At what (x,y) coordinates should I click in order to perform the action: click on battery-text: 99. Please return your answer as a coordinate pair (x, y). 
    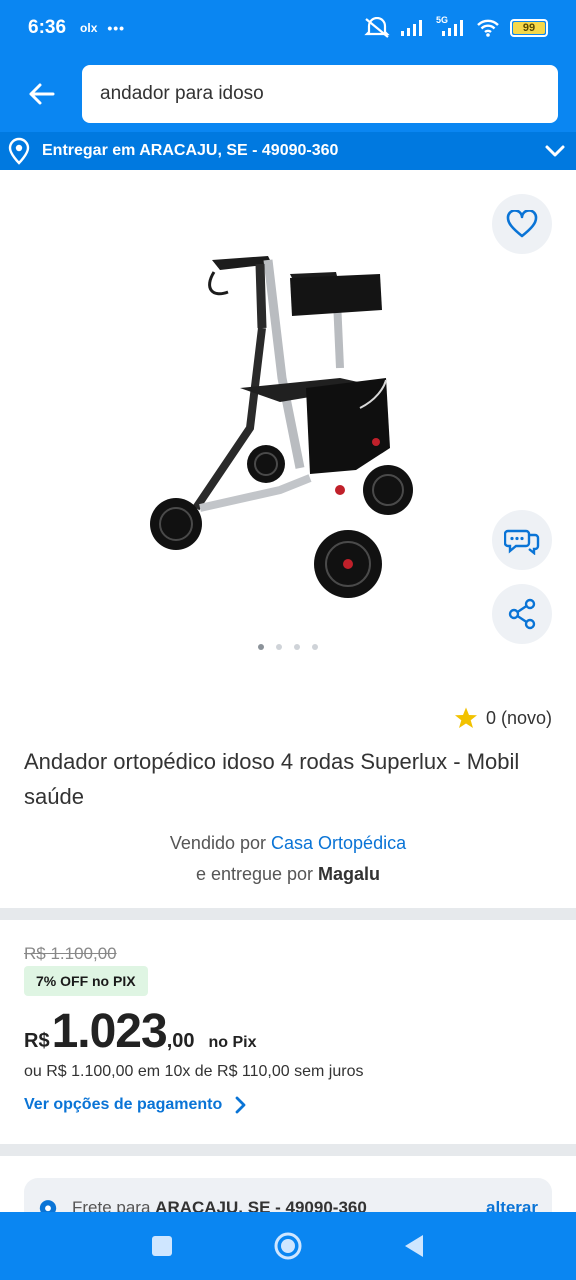
    Looking at the image, I should click on (529, 28).